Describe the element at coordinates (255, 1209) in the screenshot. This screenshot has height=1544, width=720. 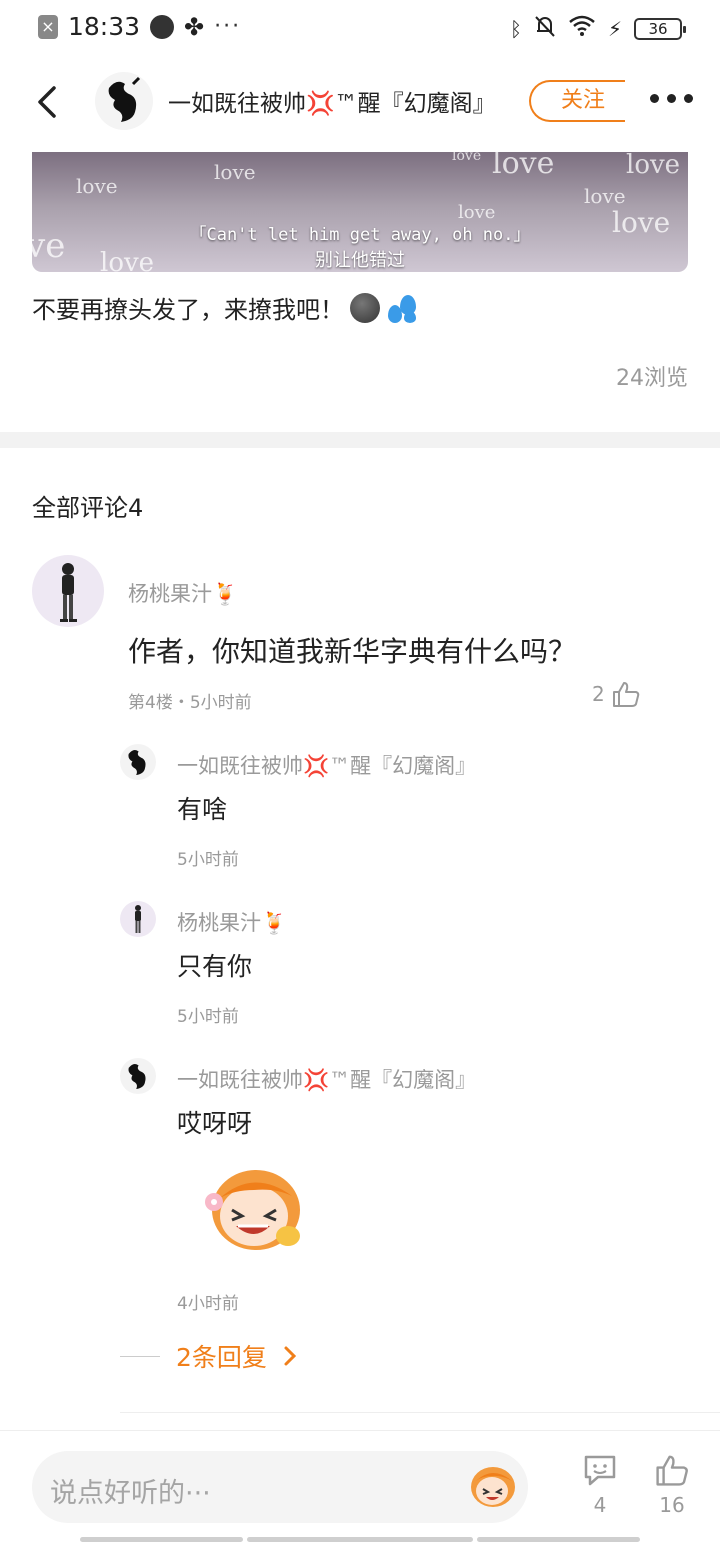
I see `laughing-sticker-image` at that location.